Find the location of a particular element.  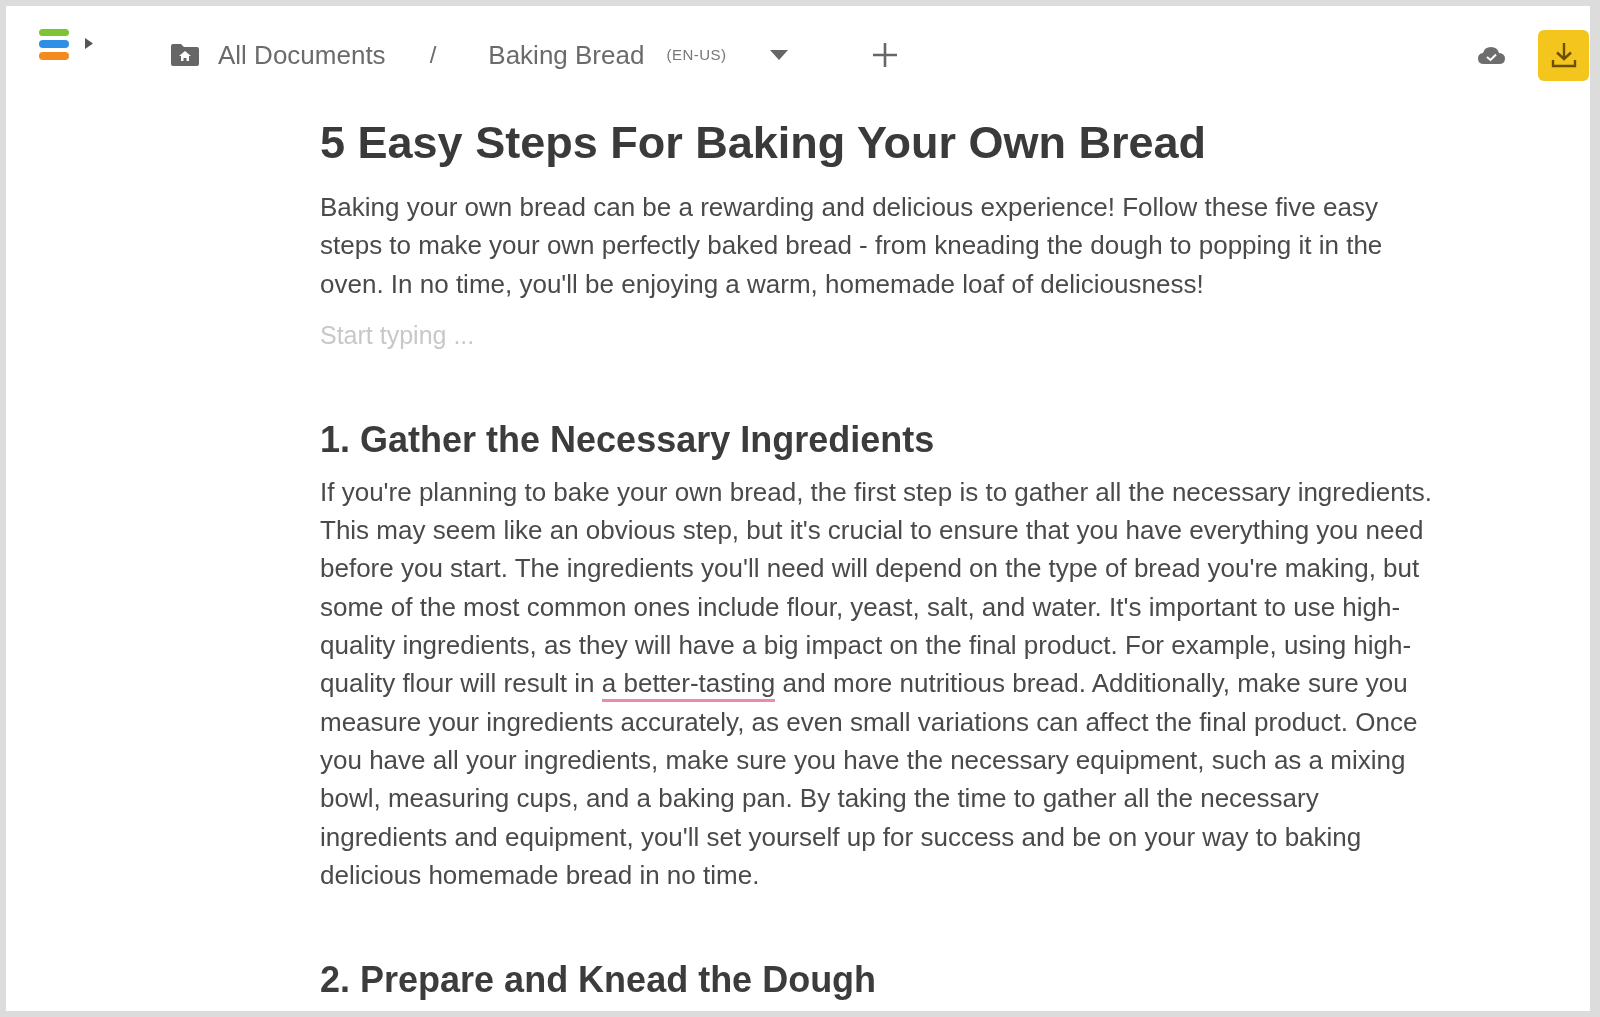

document-name: Baking Bread is located at coordinates (566, 55).